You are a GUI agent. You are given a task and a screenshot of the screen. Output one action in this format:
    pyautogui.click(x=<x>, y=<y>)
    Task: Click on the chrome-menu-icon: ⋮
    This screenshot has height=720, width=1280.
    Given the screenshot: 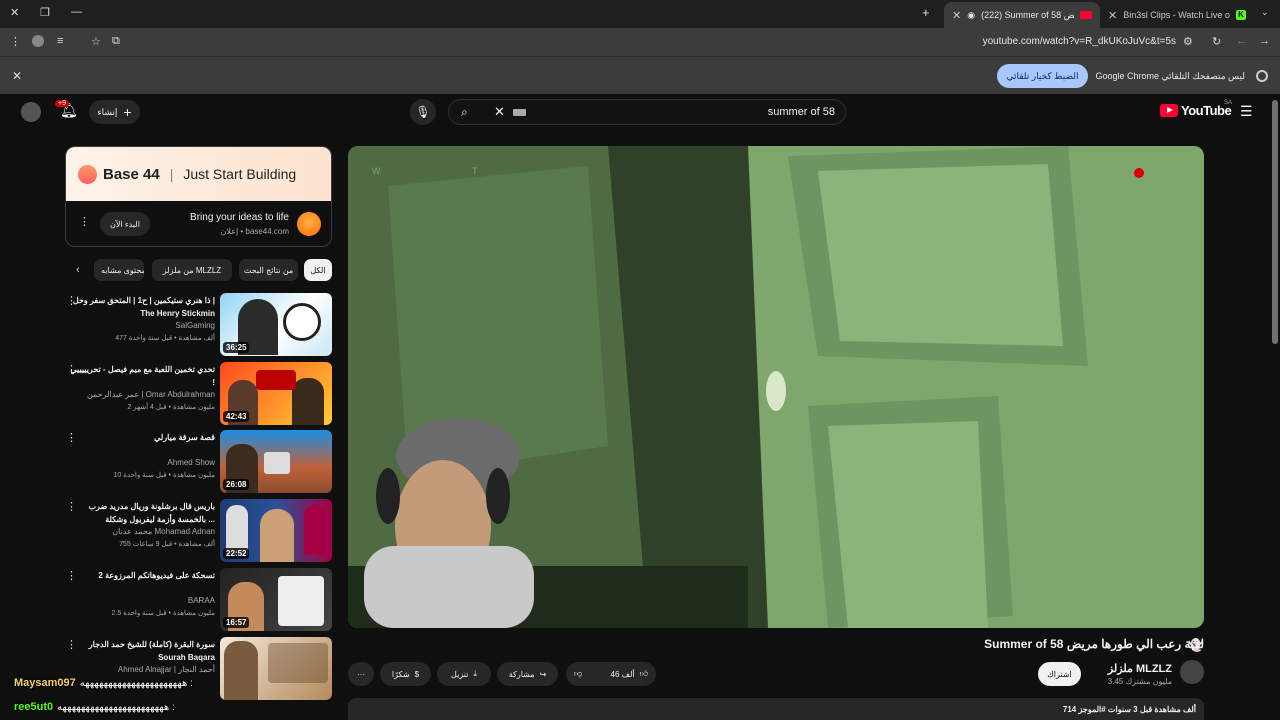 What is the action you would take?
    pyautogui.click(x=15, y=41)
    